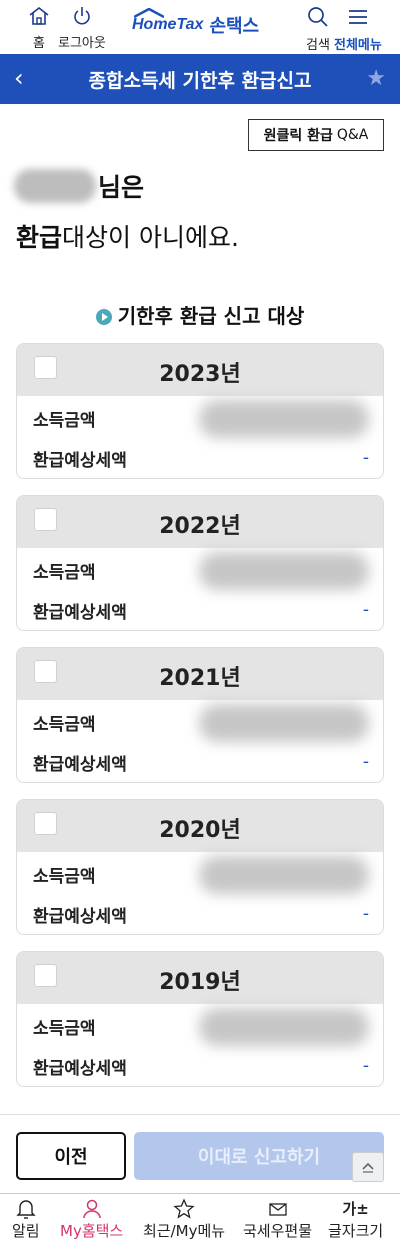 The width and height of the screenshot is (400, 1247). What do you see at coordinates (149, 13) in the screenshot?
I see `logo-roof-icon` at bounding box center [149, 13].